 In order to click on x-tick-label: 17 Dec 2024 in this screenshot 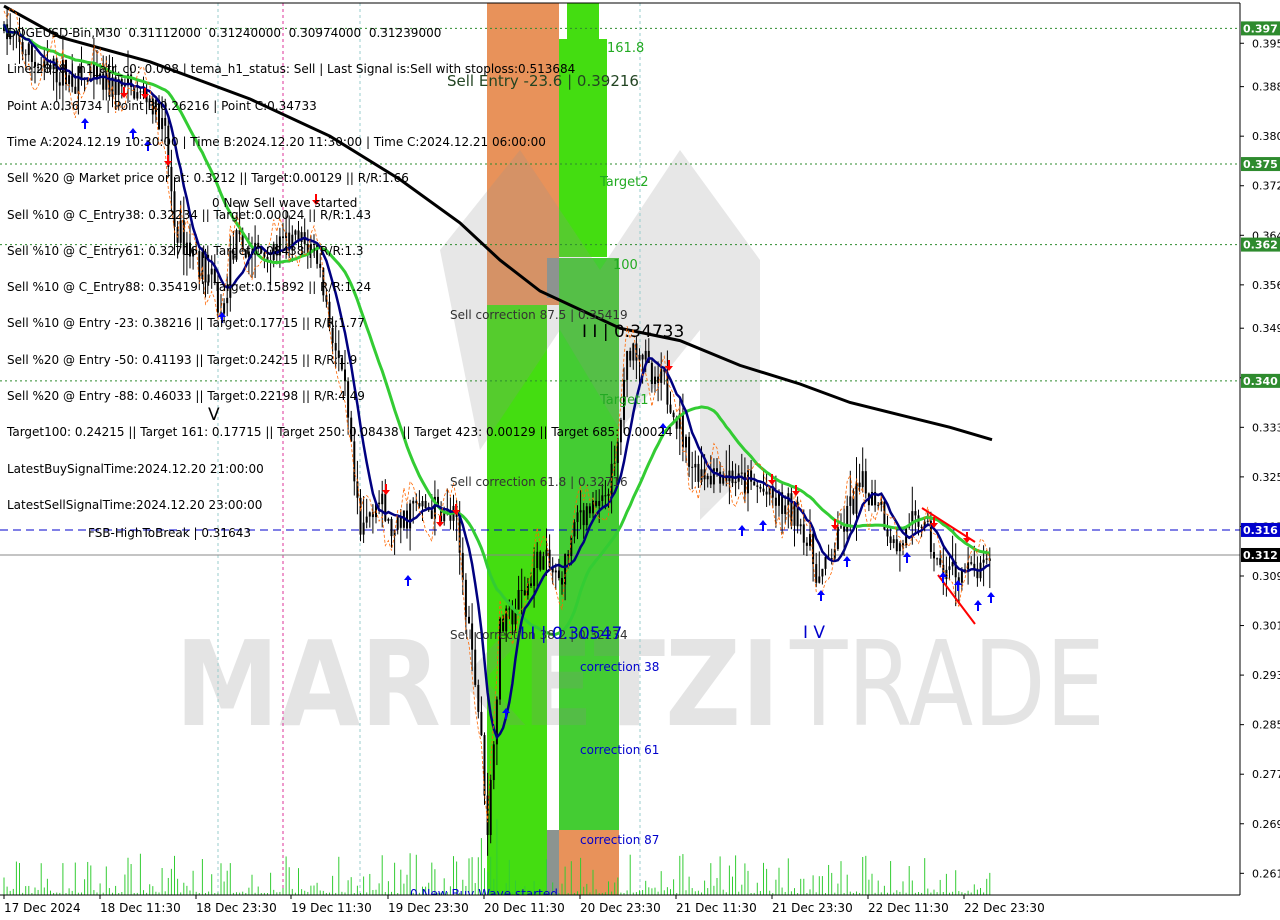, I will do `click(42, 908)`.